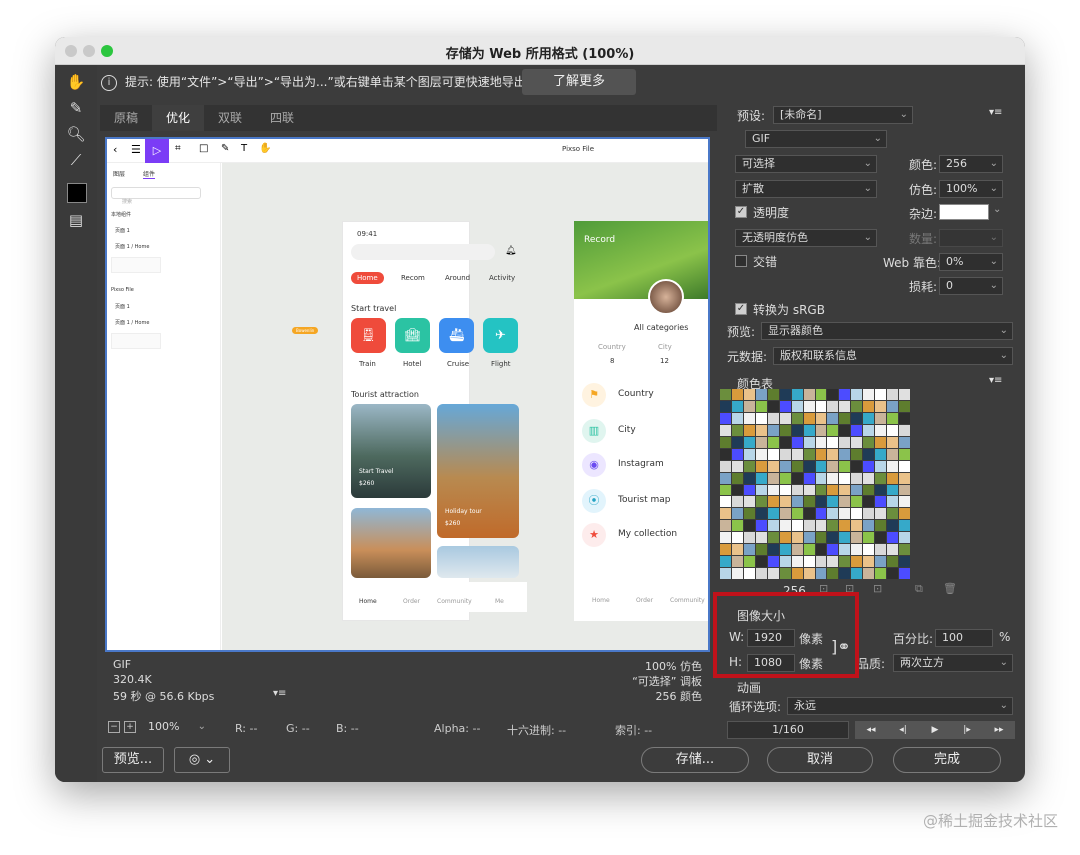  Describe the element at coordinates (871, 730) in the screenshot. I see `first-frame-button: ◂◂` at that location.